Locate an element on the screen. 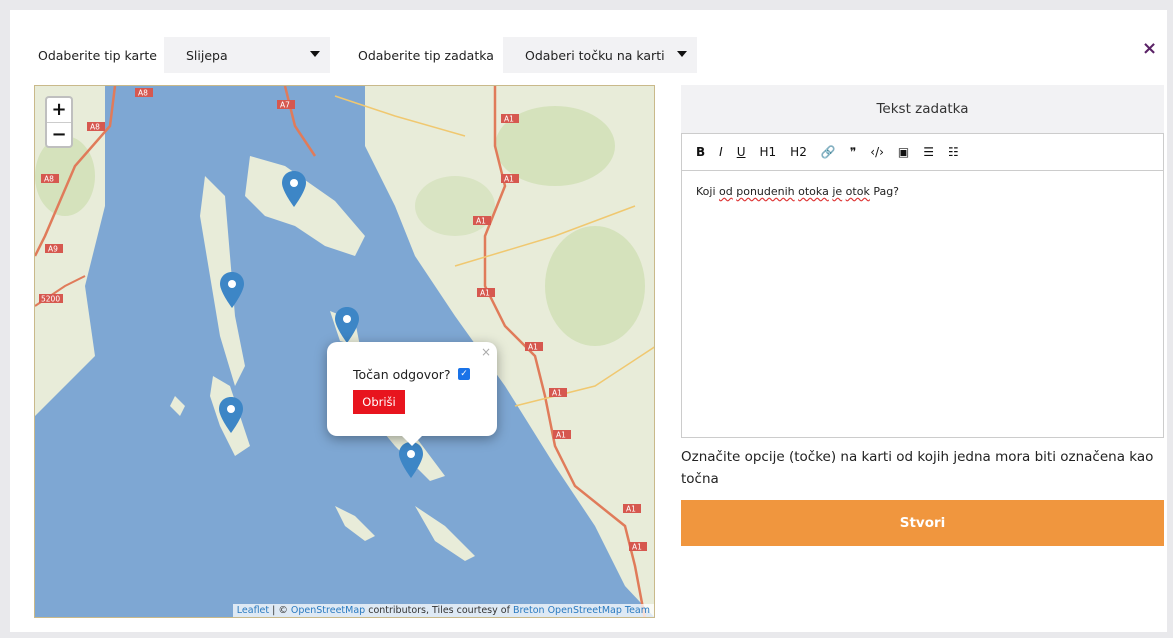 The height and width of the screenshot is (638, 1173). italic-button: I is located at coordinates (721, 152).